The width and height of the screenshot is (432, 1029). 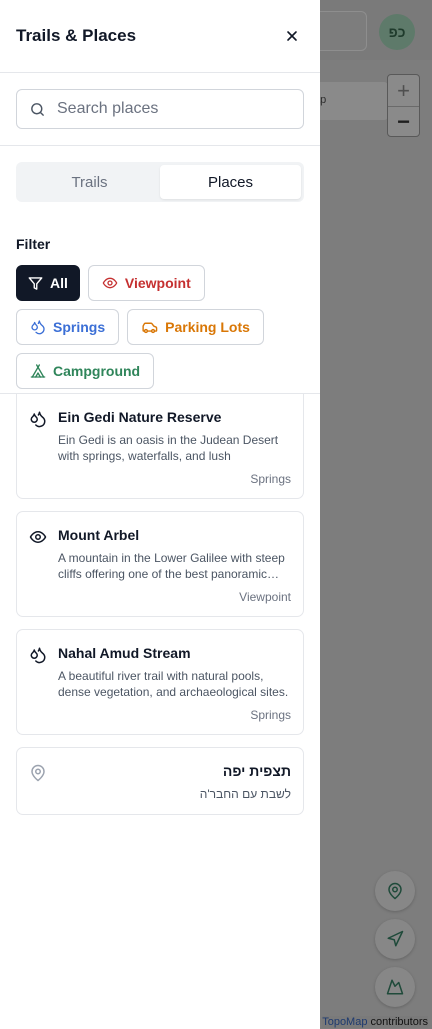 I want to click on filter-chip-springs: Springs, so click(x=68, y=327).